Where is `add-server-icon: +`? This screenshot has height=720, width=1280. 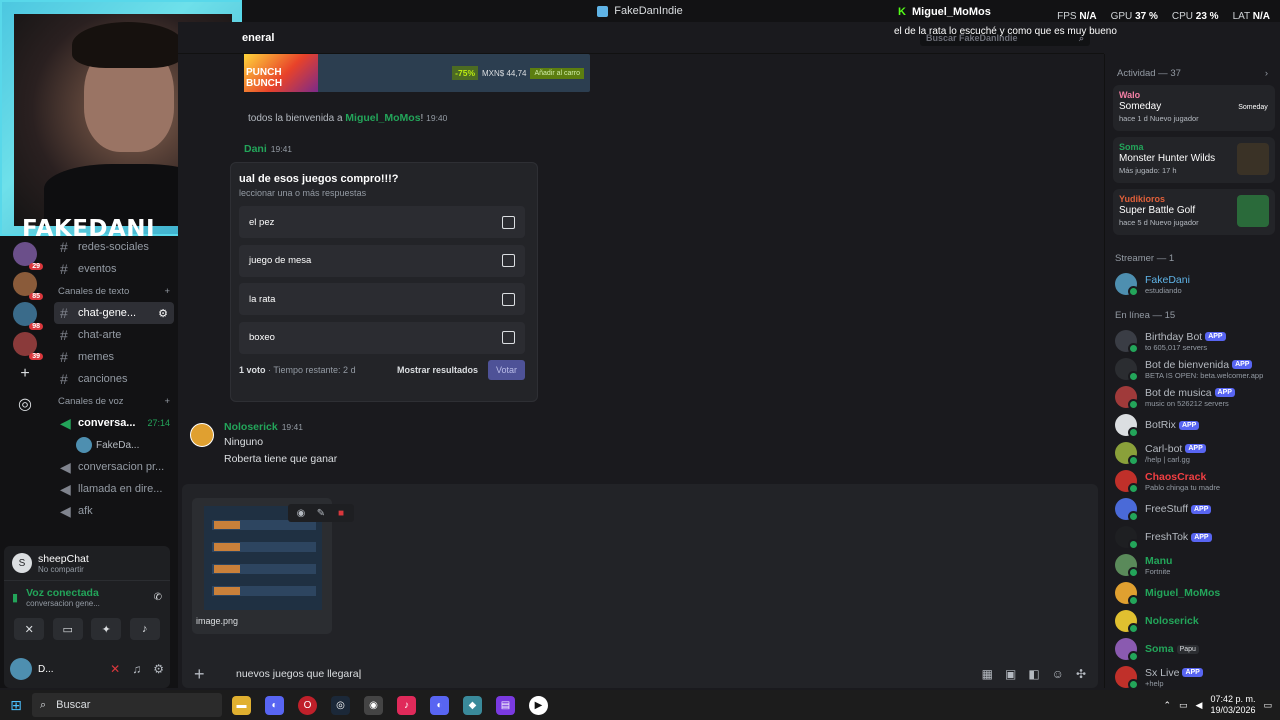 add-server-icon: + is located at coordinates (25, 374).